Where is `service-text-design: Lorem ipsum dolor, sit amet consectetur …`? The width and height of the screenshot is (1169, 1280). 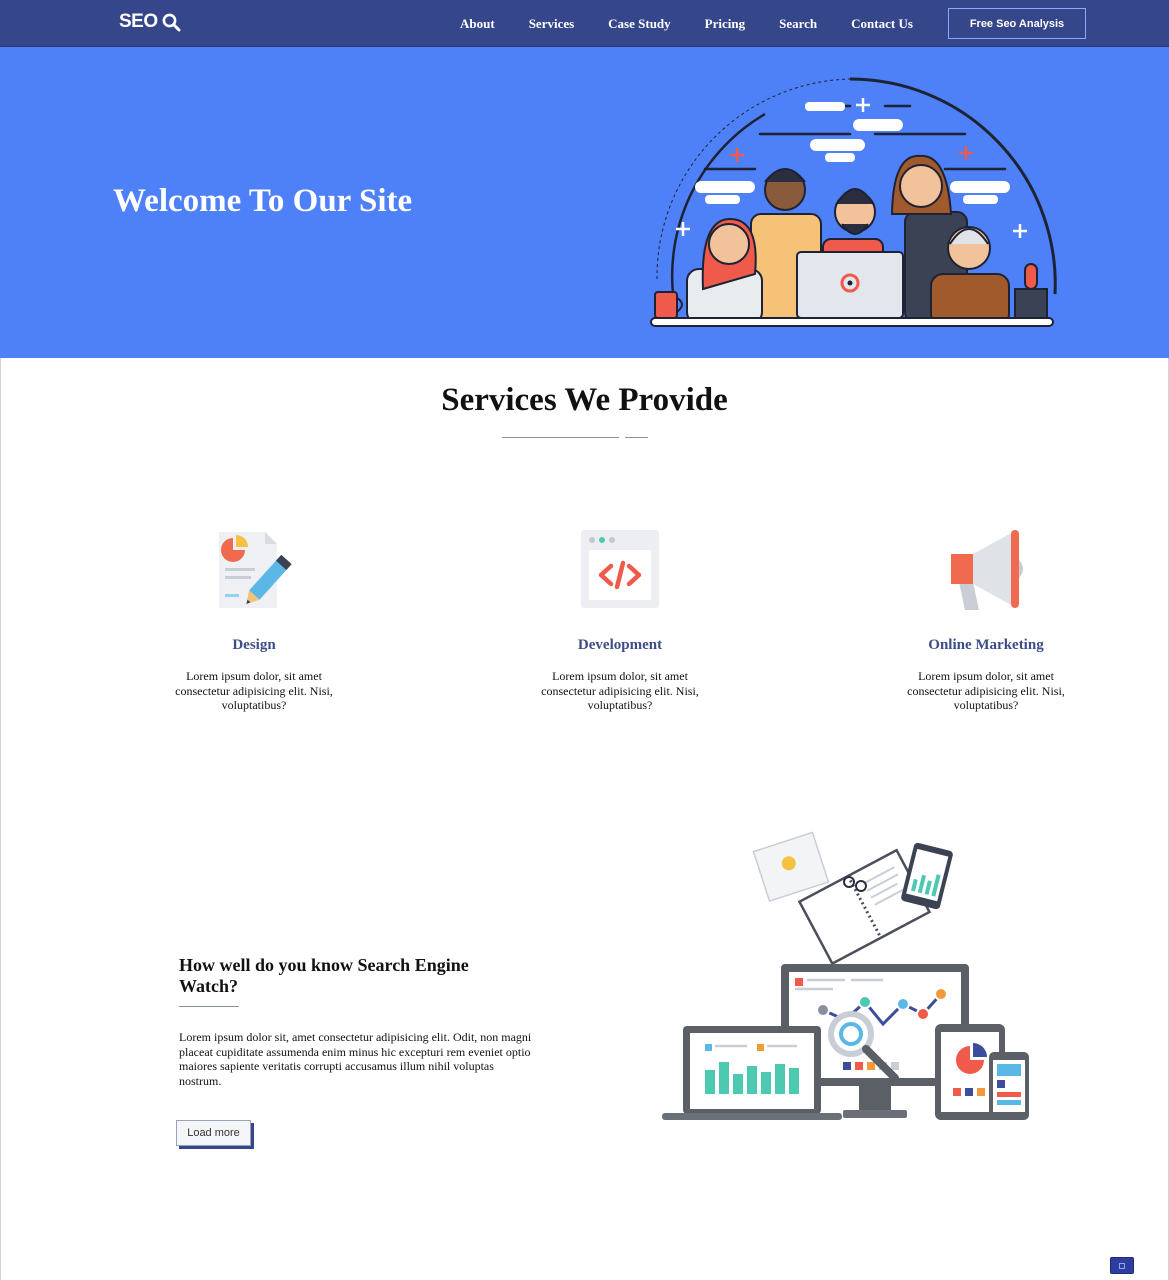 service-text-design: Lorem ipsum dolor, sit amet consectetur … is located at coordinates (254, 690).